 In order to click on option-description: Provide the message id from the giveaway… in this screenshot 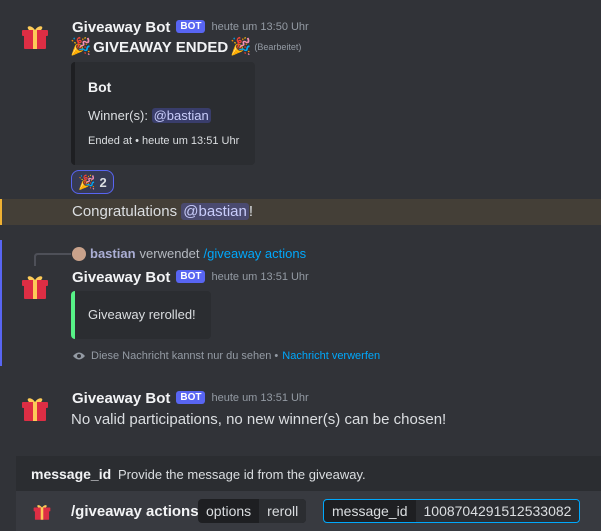, I will do `click(242, 474)`.